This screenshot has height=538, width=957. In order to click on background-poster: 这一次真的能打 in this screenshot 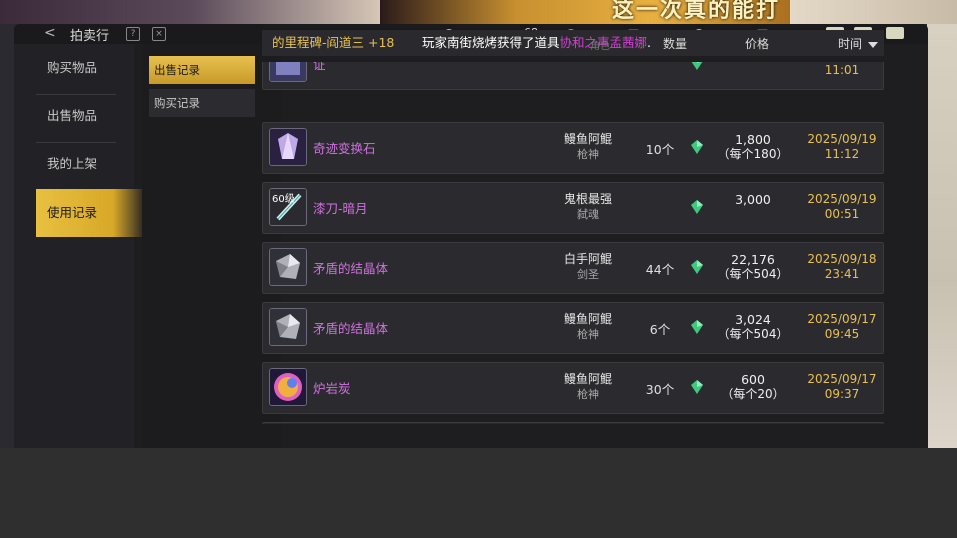, I will do `click(585, 12)`.